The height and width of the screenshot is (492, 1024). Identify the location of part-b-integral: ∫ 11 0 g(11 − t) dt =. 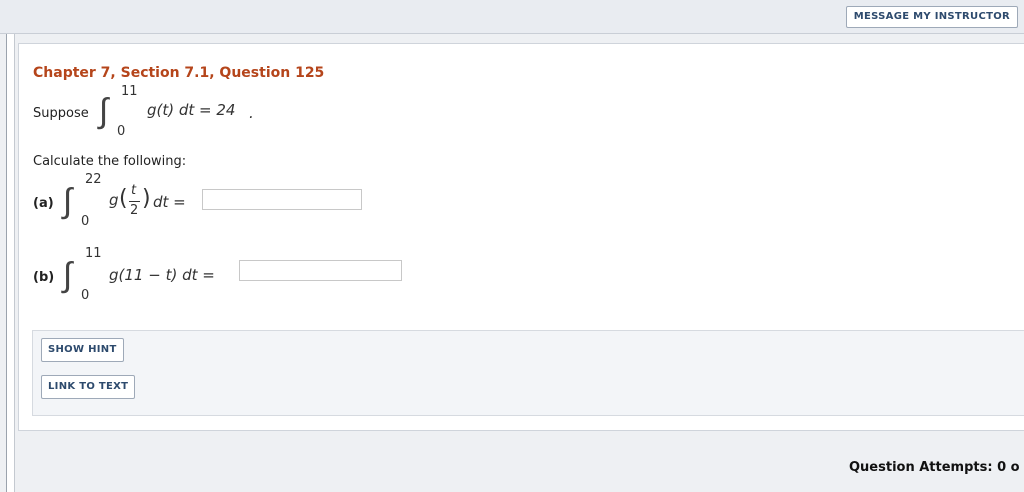
(153, 276).